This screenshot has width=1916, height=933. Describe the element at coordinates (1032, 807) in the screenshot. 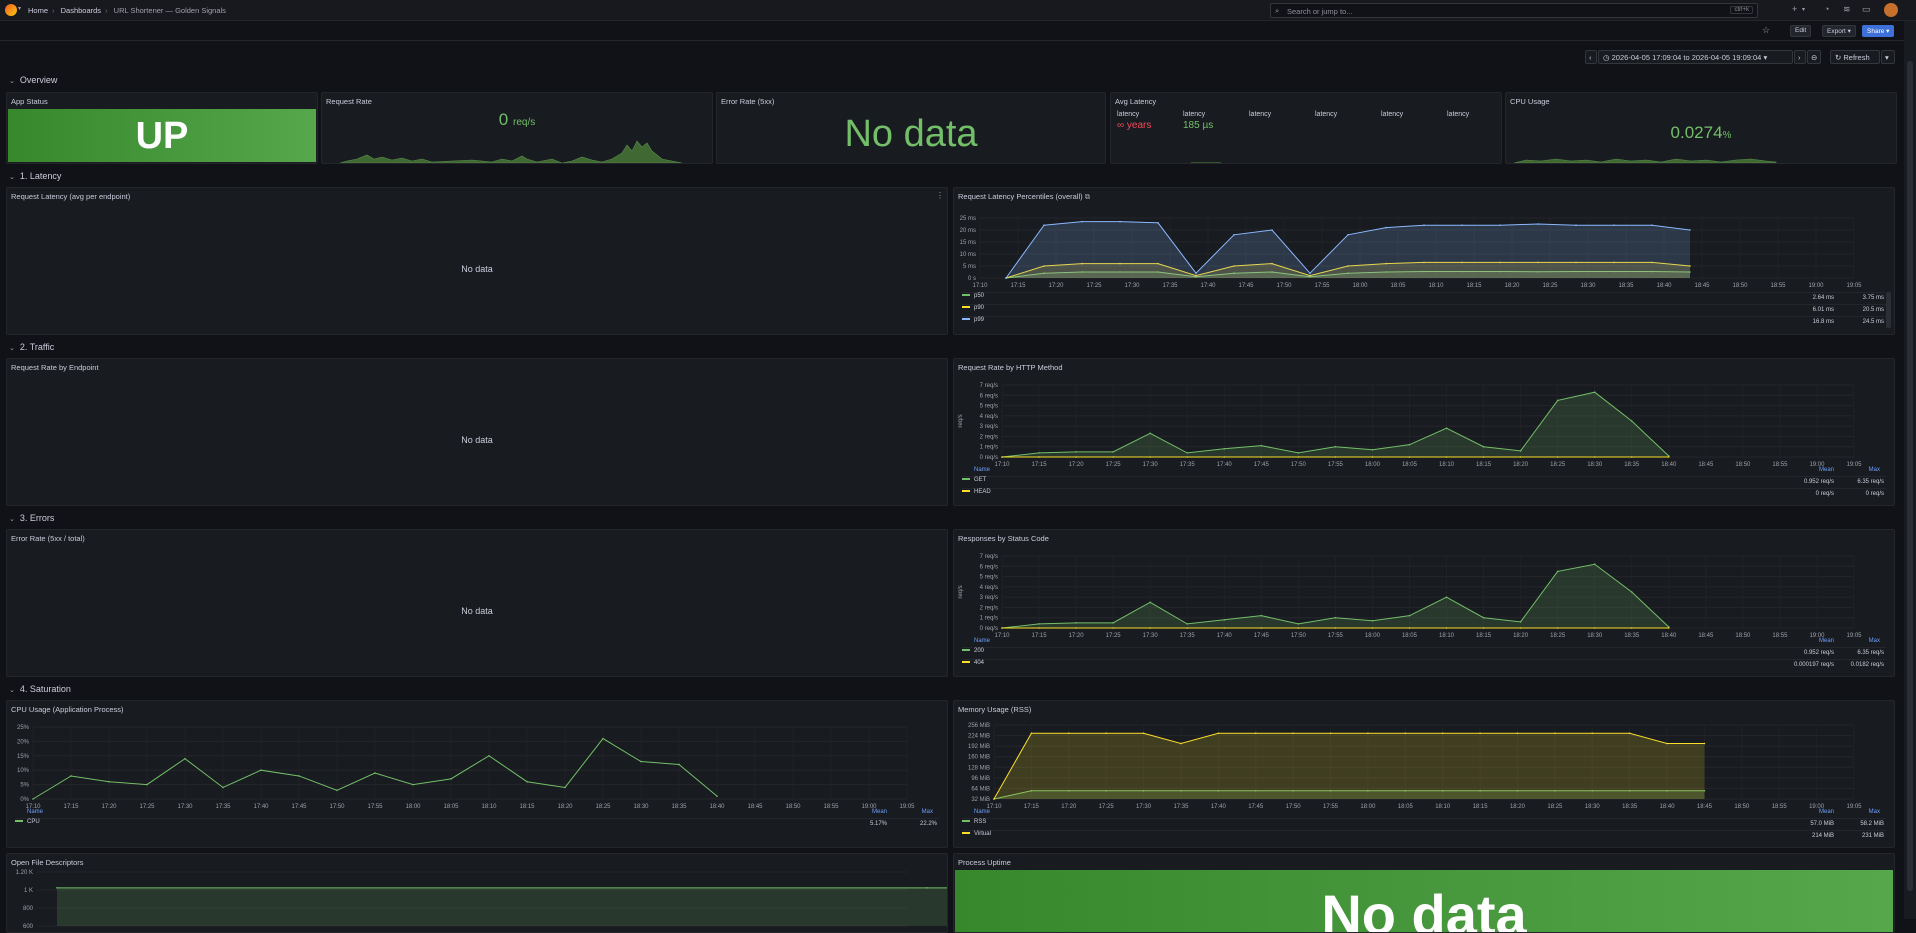

I see `x-tick-label: 17:15` at that location.